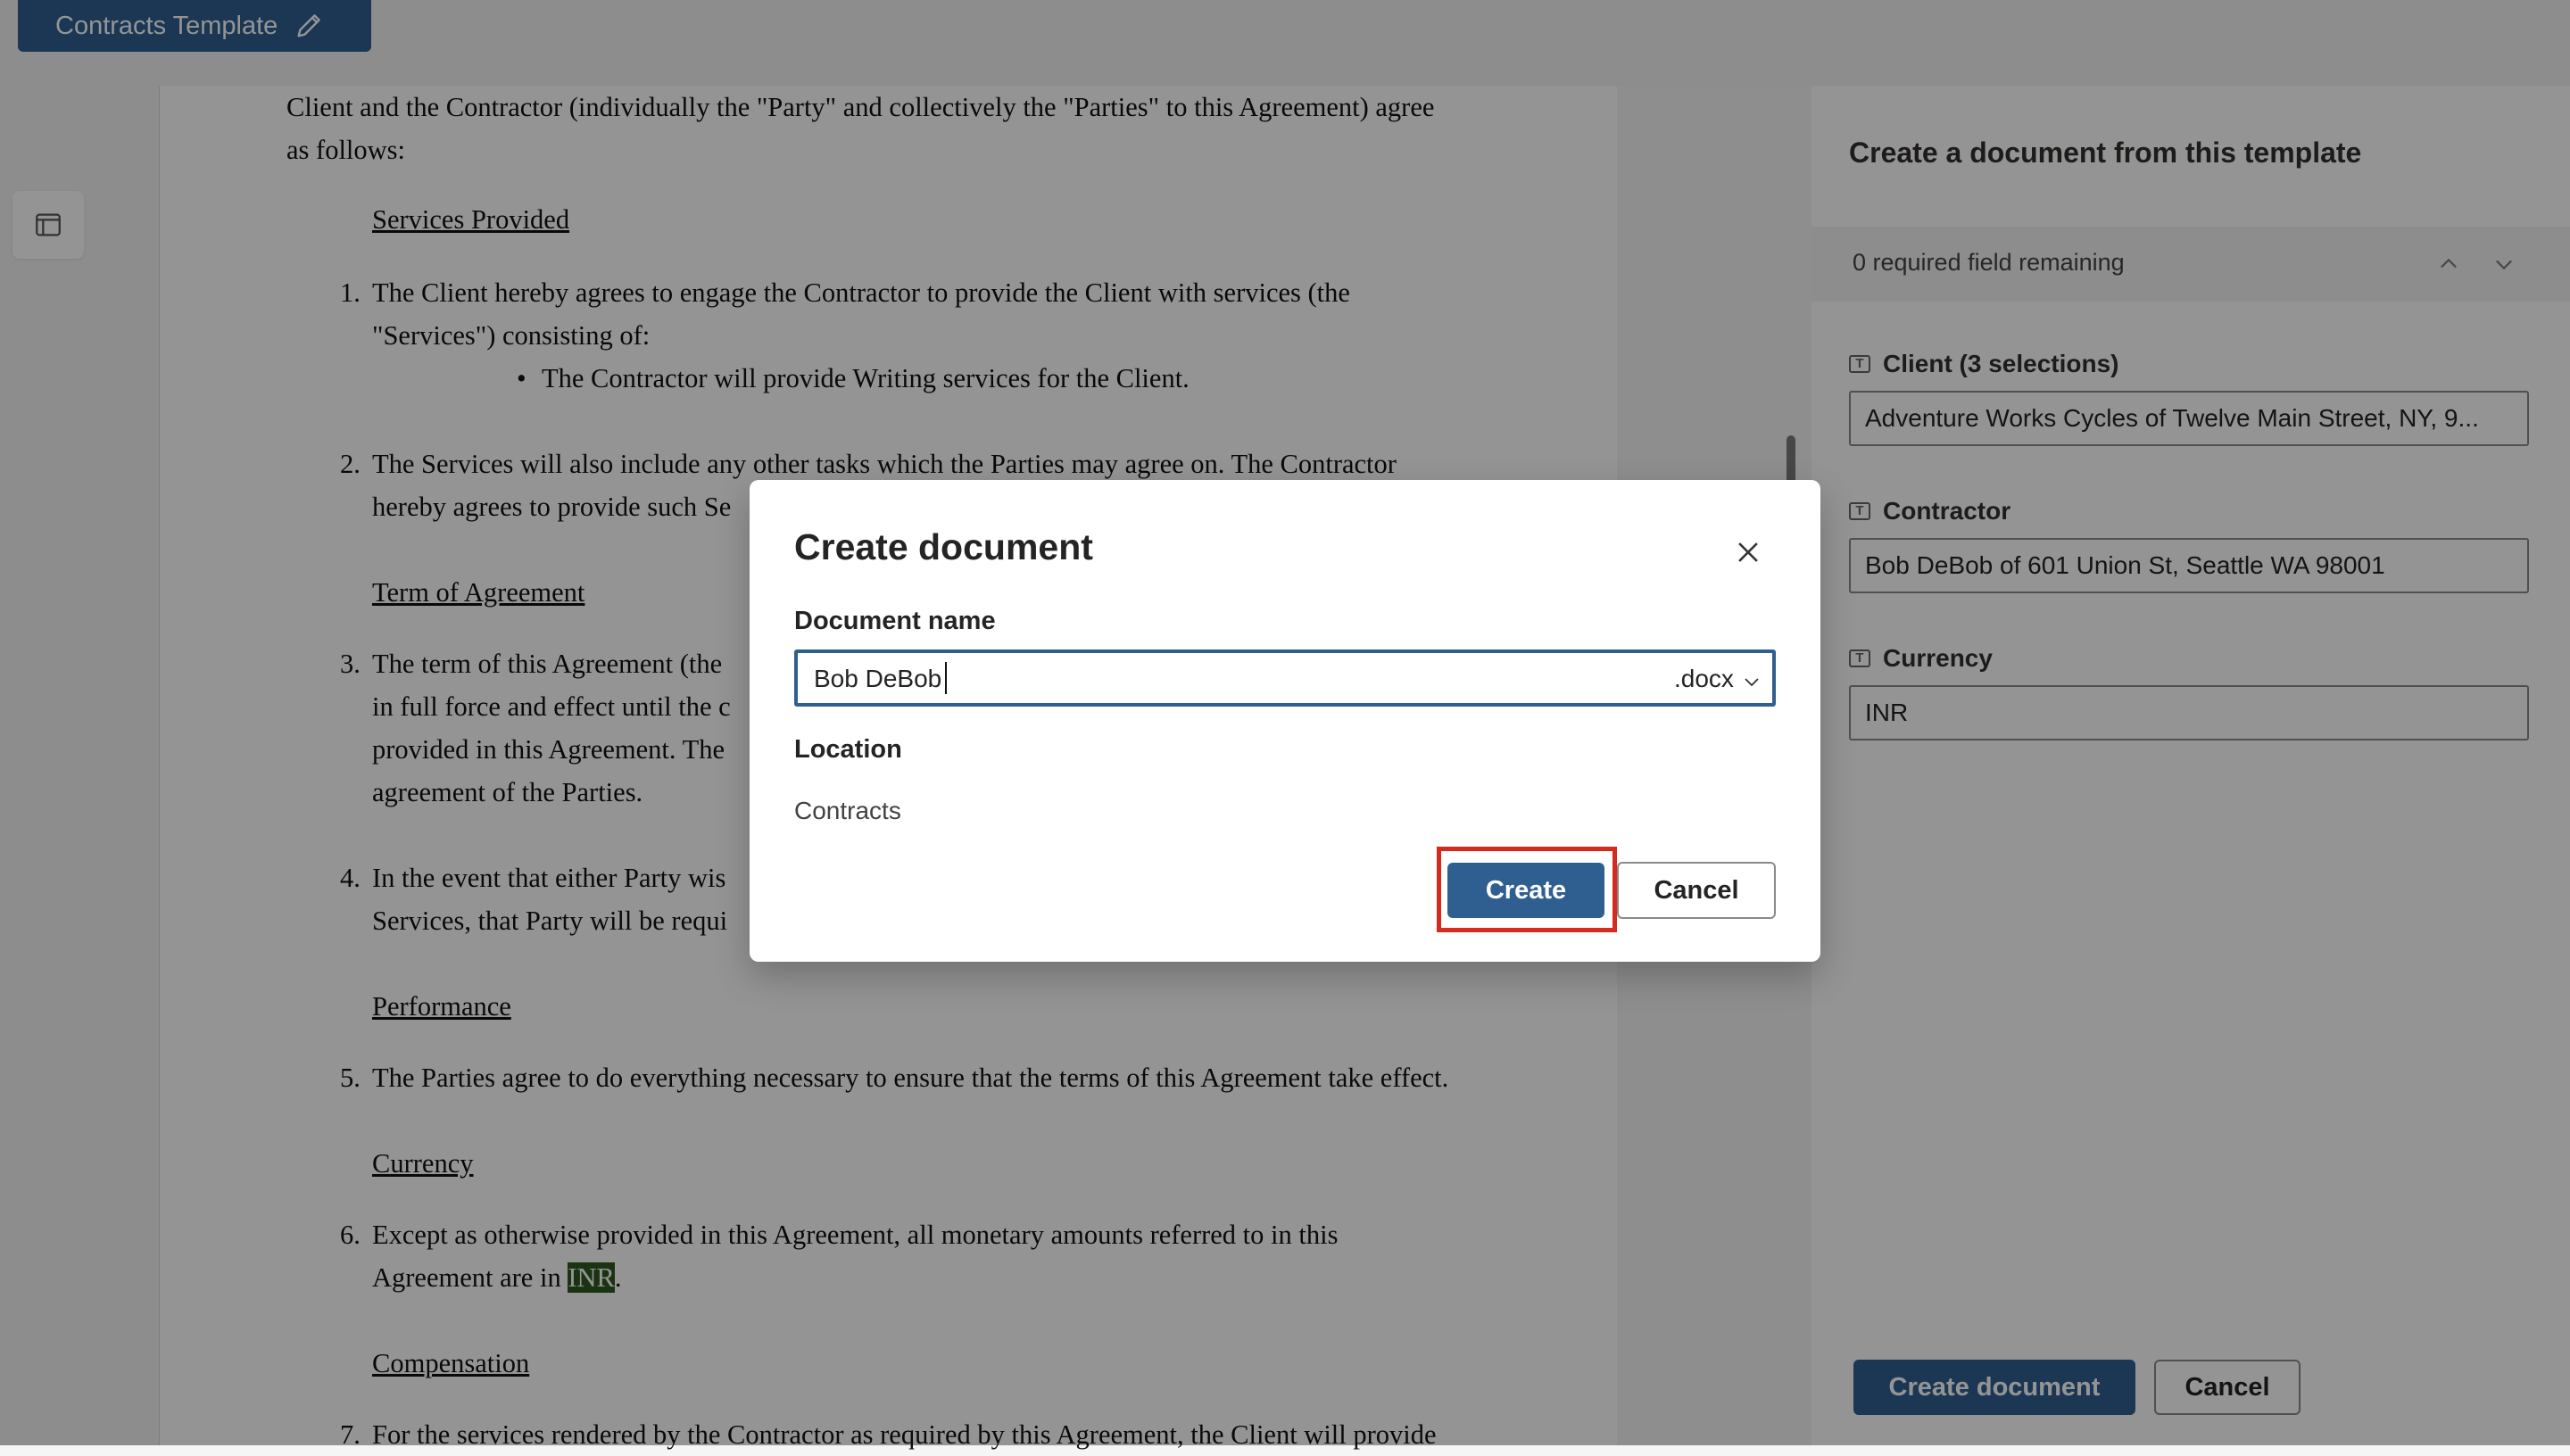 The width and height of the screenshot is (2570, 1456). Describe the element at coordinates (878, 678) in the screenshot. I see `document-name-value: Bob DeBob` at that location.